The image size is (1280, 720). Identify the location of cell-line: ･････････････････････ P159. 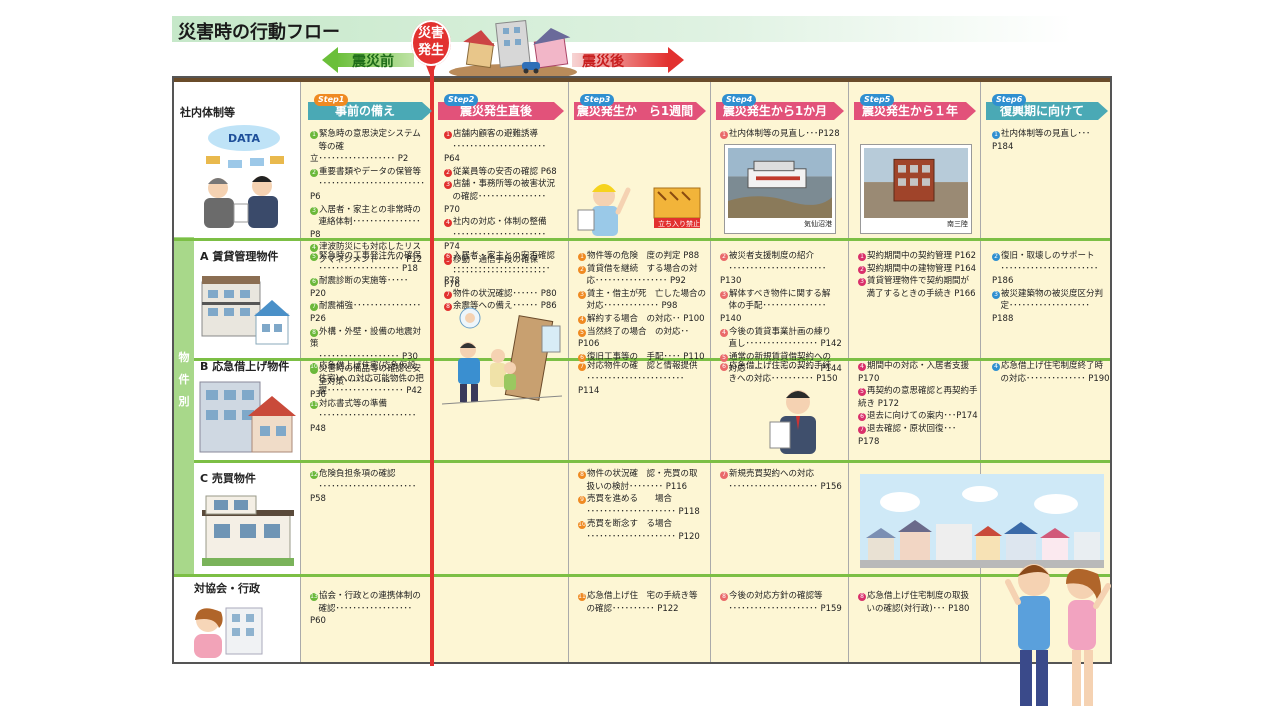
(782, 609).